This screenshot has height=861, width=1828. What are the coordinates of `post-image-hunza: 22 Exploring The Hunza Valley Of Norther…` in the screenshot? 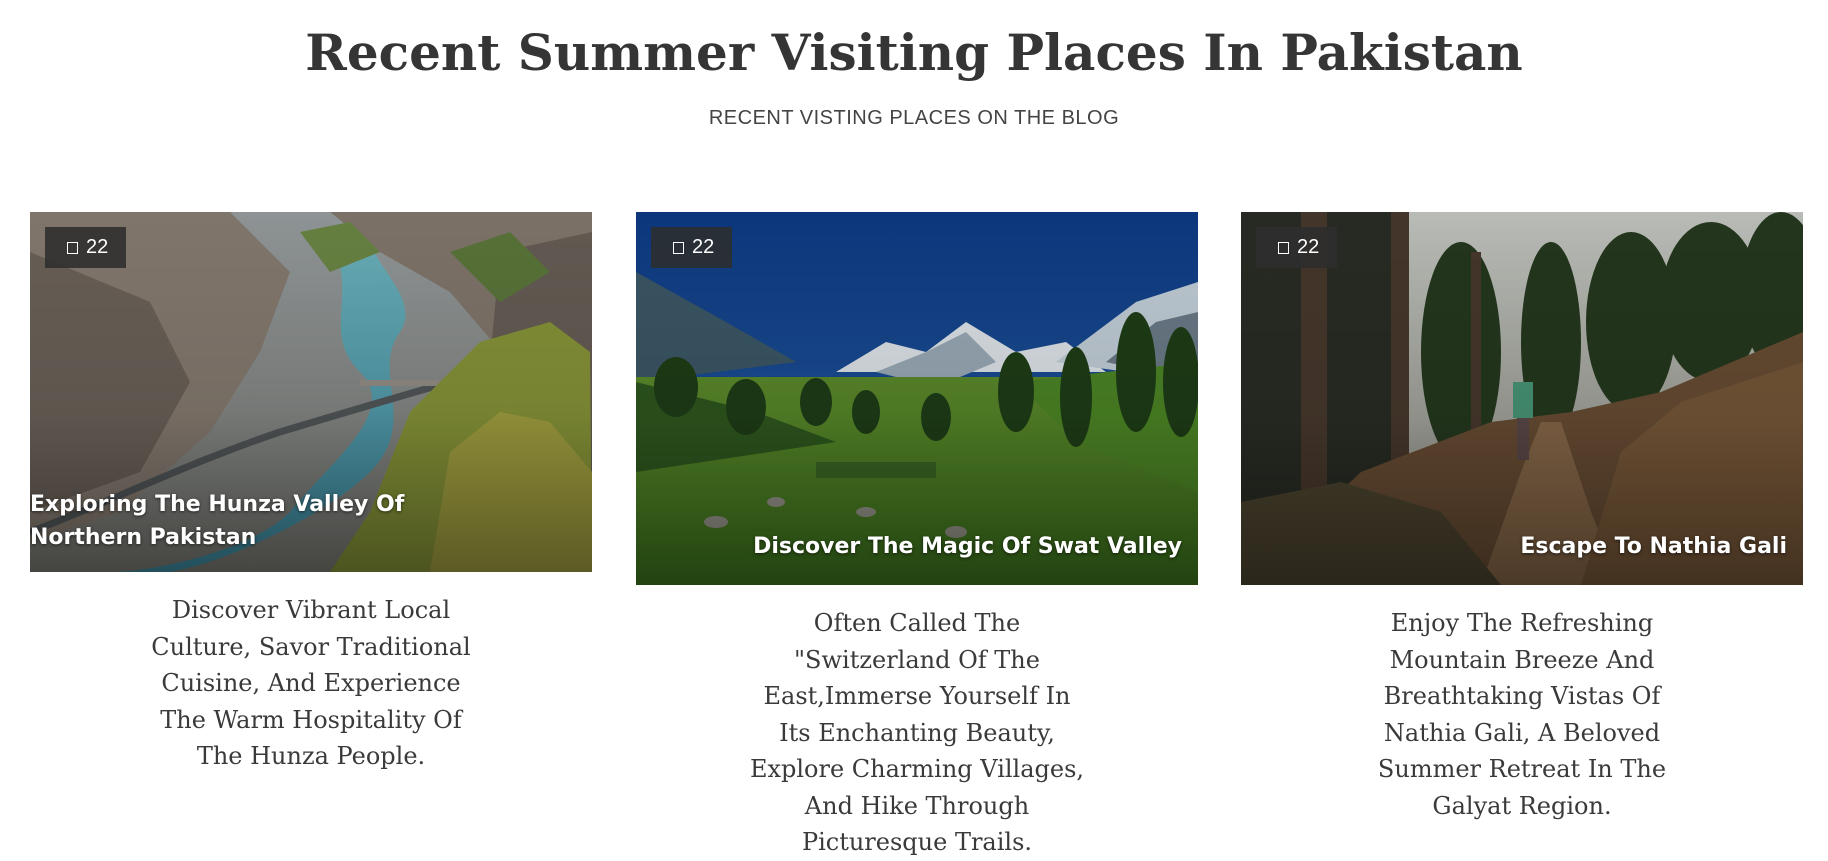 It's located at (311, 392).